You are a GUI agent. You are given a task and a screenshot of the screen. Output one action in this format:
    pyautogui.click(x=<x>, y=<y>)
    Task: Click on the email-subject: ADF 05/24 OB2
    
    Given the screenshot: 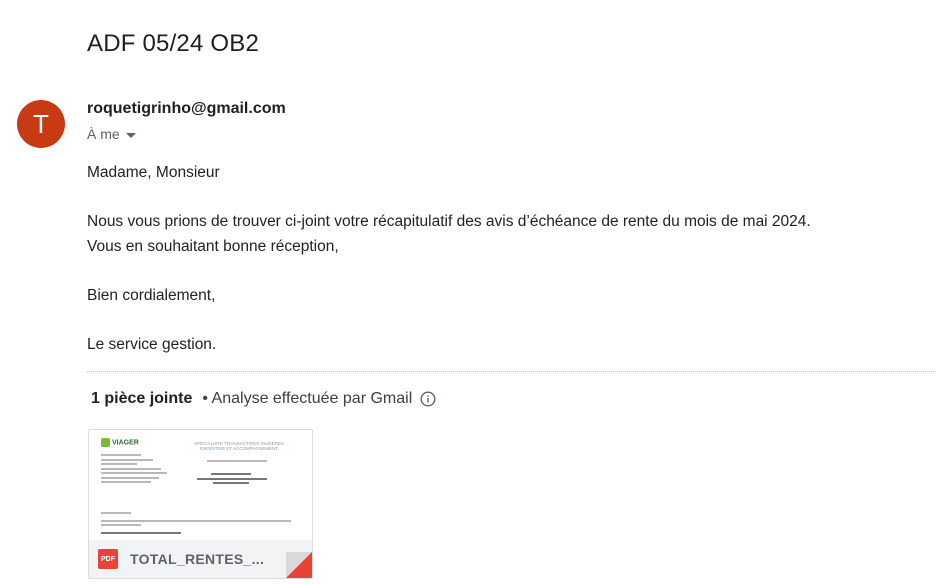 What is the action you would take?
    pyautogui.click(x=173, y=43)
    